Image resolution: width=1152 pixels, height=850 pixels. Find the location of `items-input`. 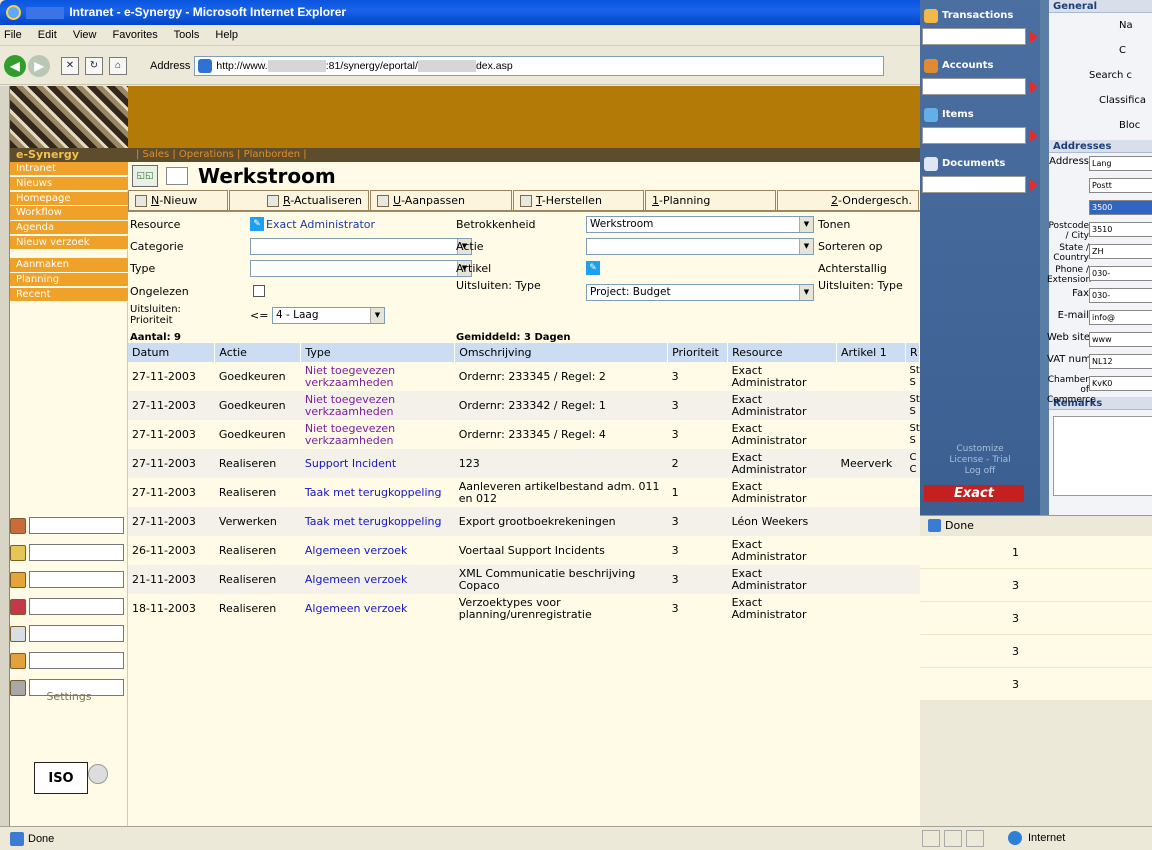

items-input is located at coordinates (974, 135).